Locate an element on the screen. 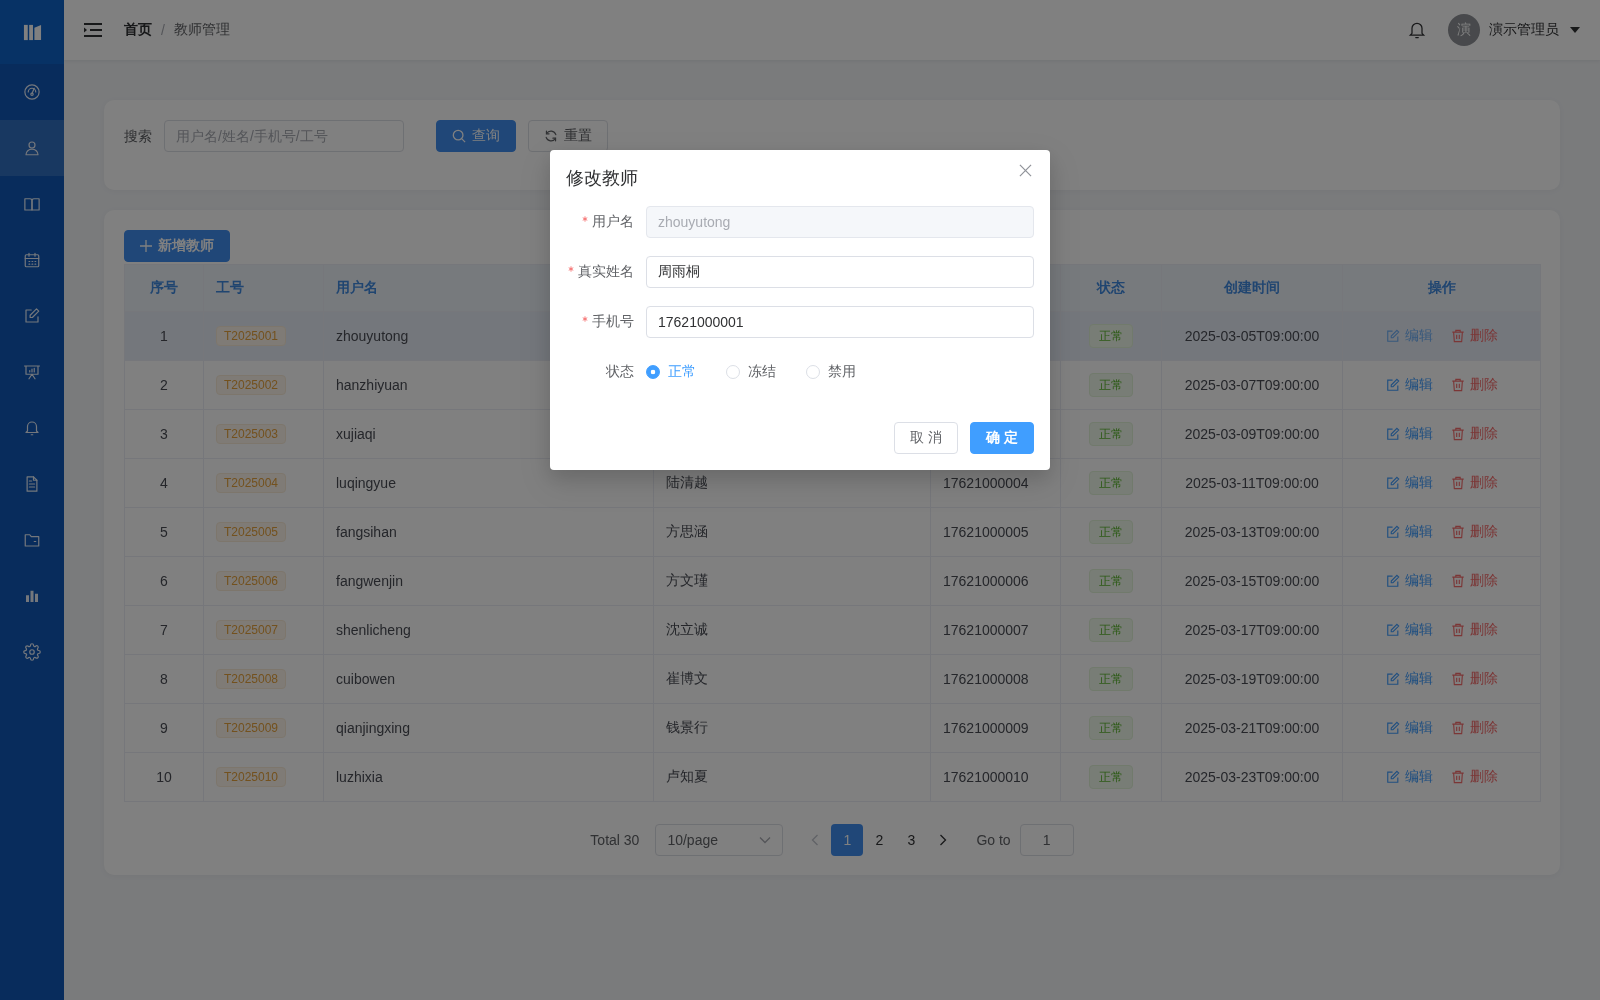 This screenshot has width=1600, height=1000. username-text: fangwenjin is located at coordinates (488, 581).